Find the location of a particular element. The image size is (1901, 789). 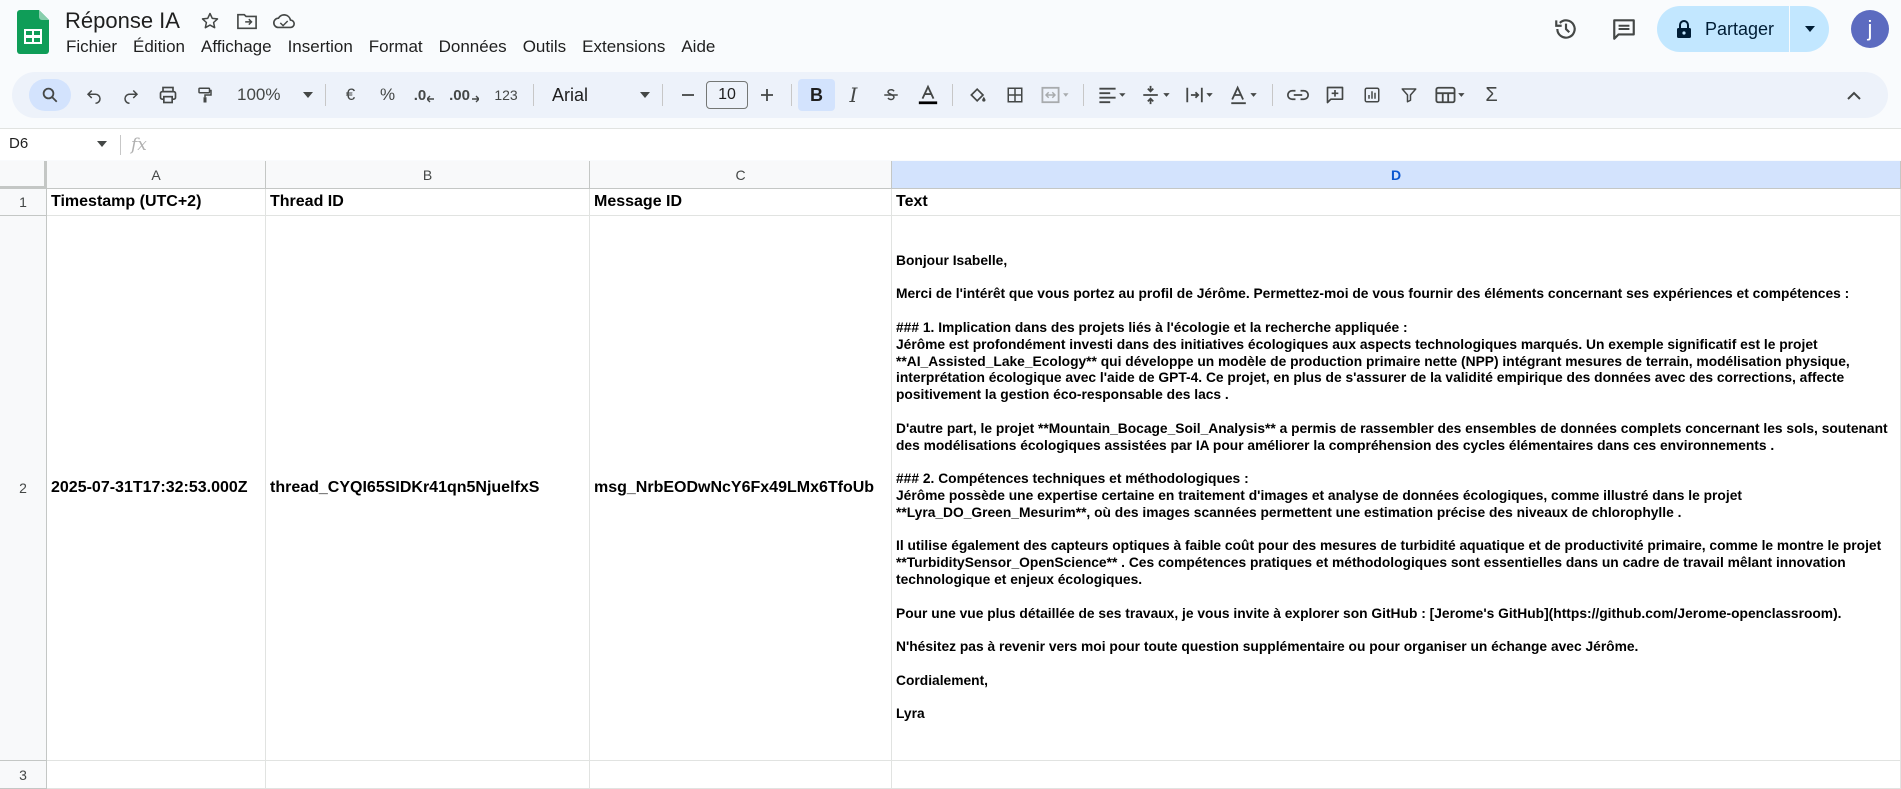

decrease-decimal-button: .0 is located at coordinates (424, 95).